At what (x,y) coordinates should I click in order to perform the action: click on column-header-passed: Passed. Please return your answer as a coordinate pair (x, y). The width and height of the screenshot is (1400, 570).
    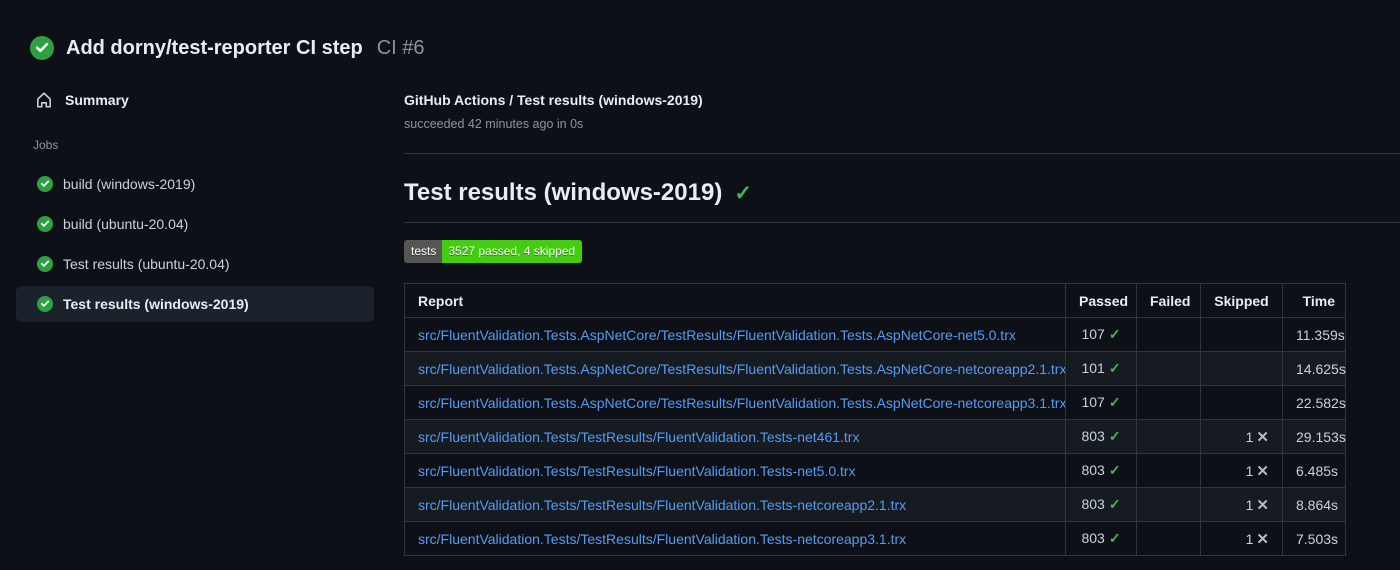
    Looking at the image, I should click on (1101, 300).